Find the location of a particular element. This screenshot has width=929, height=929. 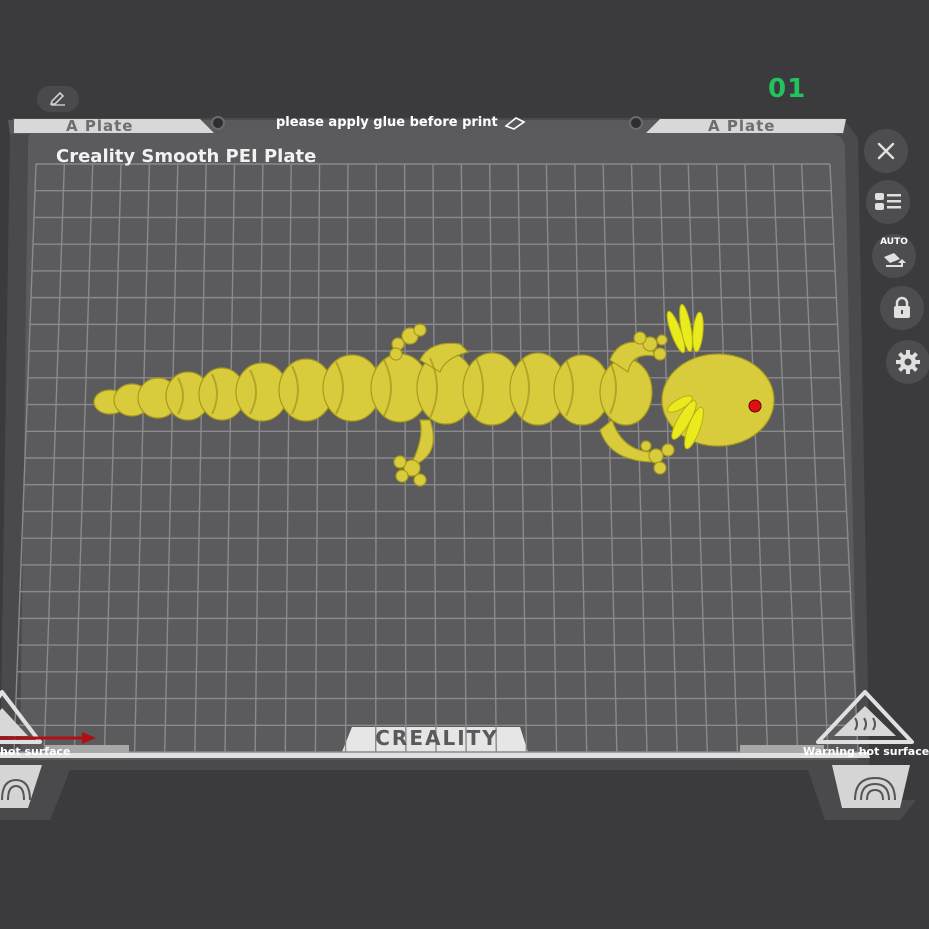

eye is located at coordinates (755, 406).